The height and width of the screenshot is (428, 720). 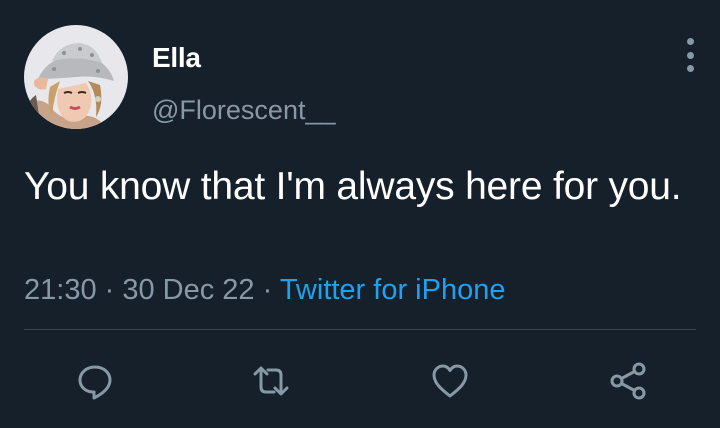 I want to click on share-button, so click(x=628, y=381).